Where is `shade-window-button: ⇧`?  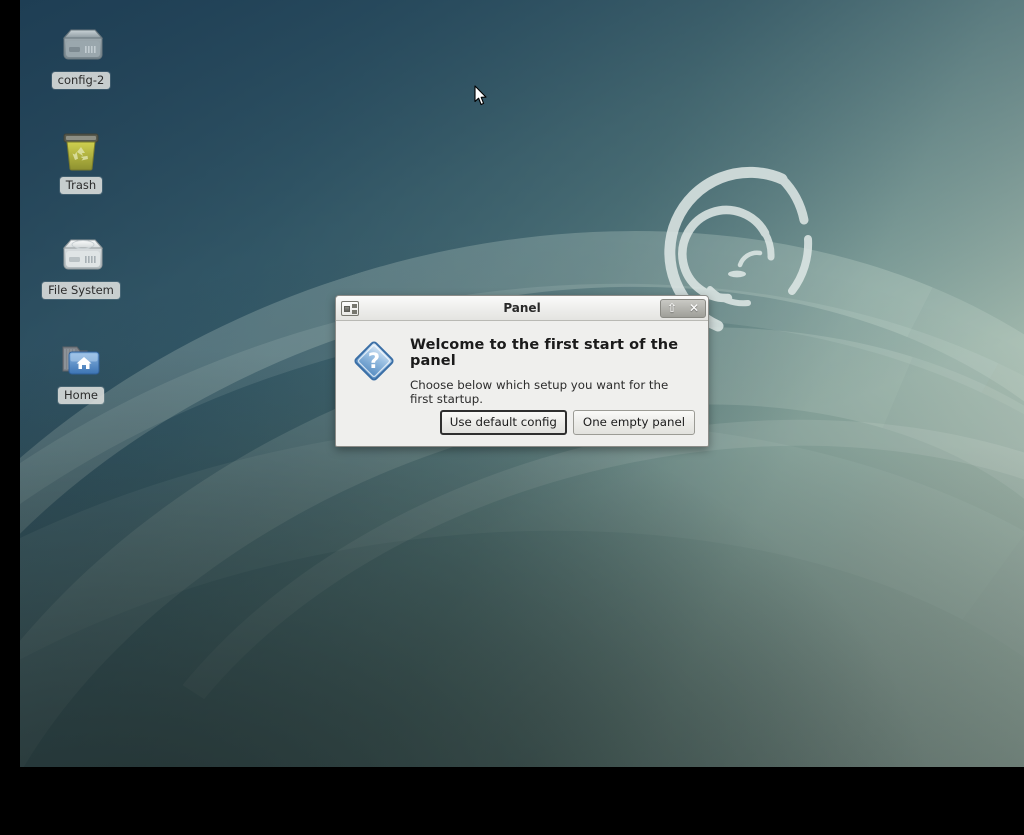
shade-window-button: ⇧ is located at coordinates (672, 308).